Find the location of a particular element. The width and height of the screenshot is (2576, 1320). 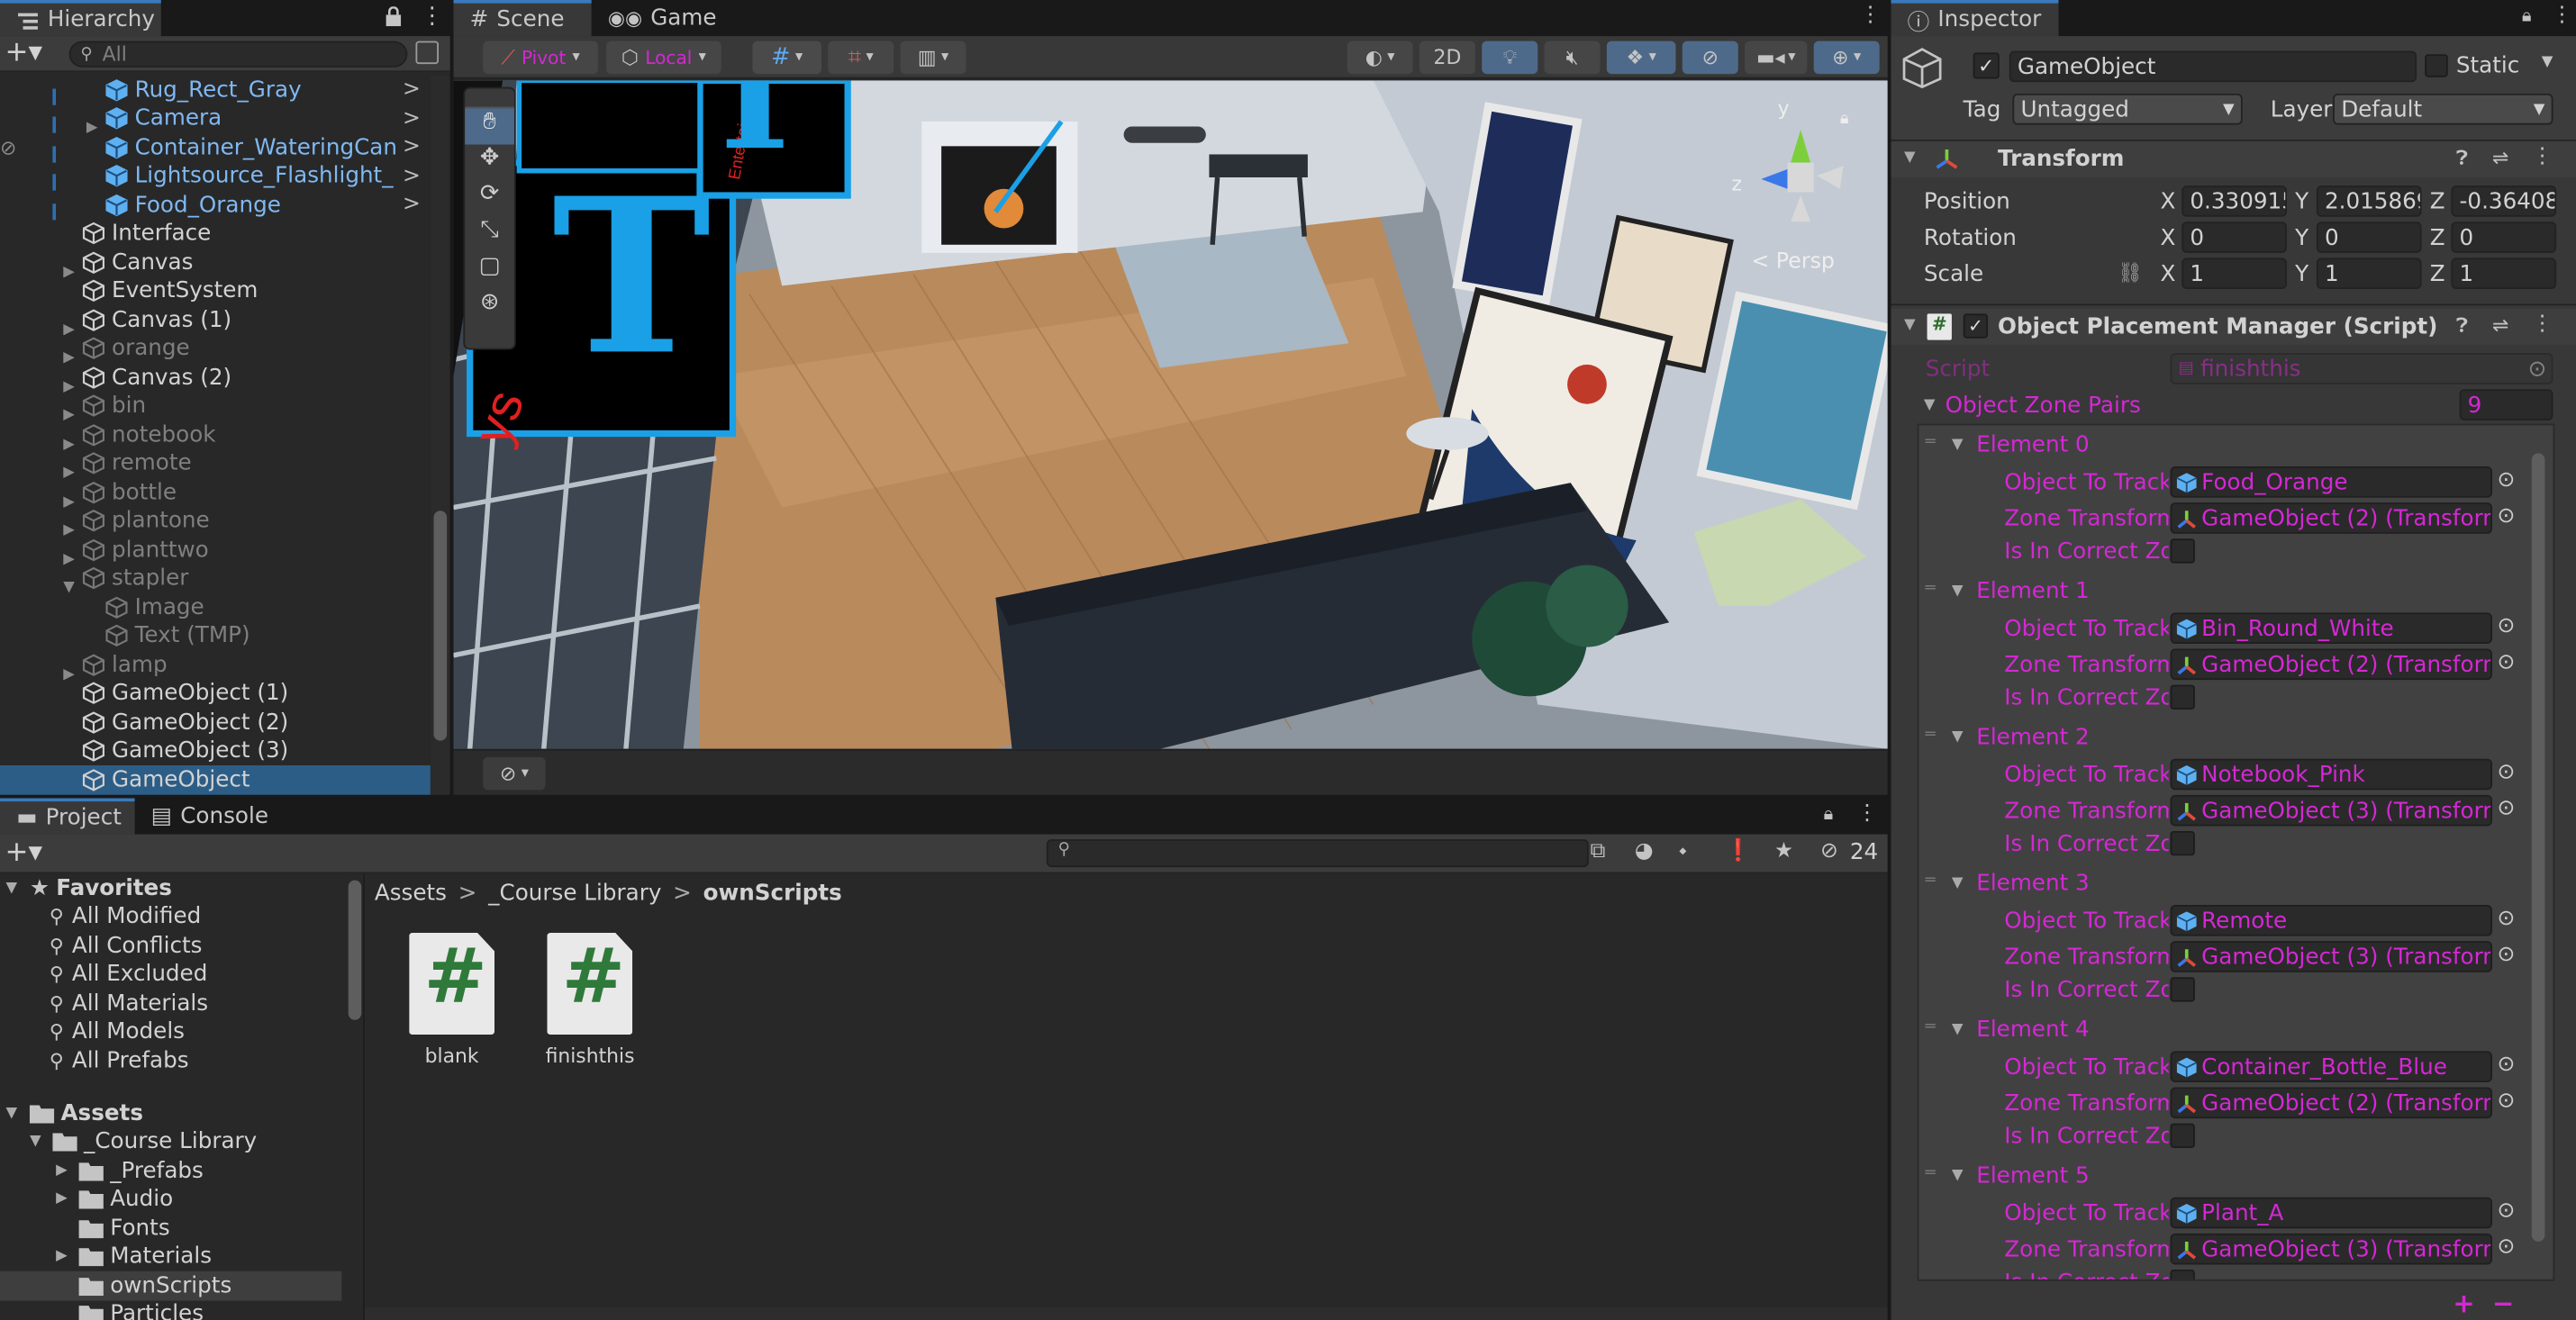

hierarchy-item: Container_WateringCan > is located at coordinates (215, 147).